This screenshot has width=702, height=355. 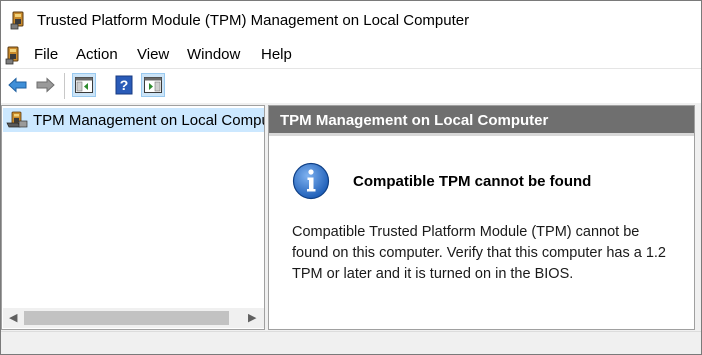 What do you see at coordinates (351, 54) in the screenshot?
I see `menu-bar: File Action View Window Help` at bounding box center [351, 54].